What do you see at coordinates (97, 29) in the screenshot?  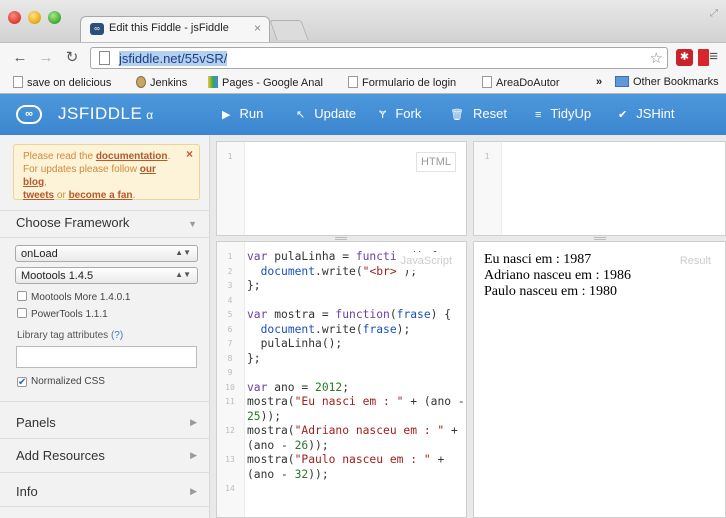 I see `jsfiddle-favicon-icon: ∞` at bounding box center [97, 29].